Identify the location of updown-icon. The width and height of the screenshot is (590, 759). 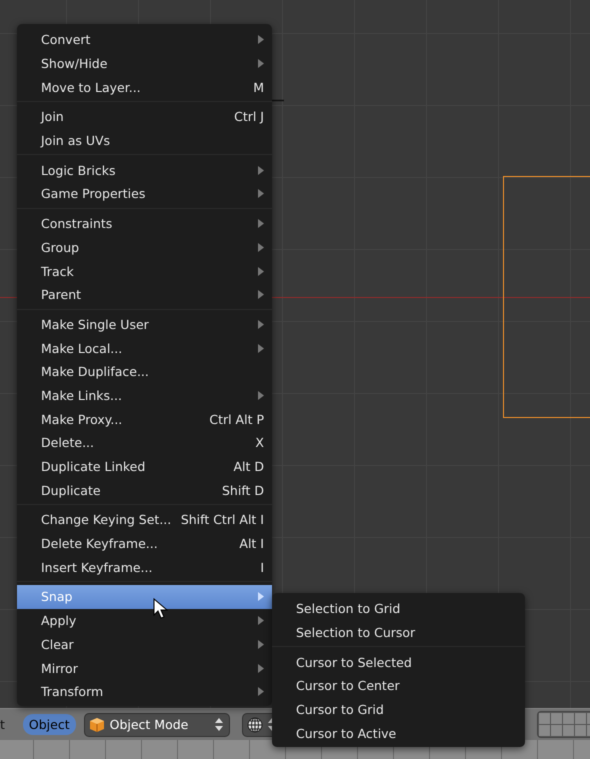
(218, 724).